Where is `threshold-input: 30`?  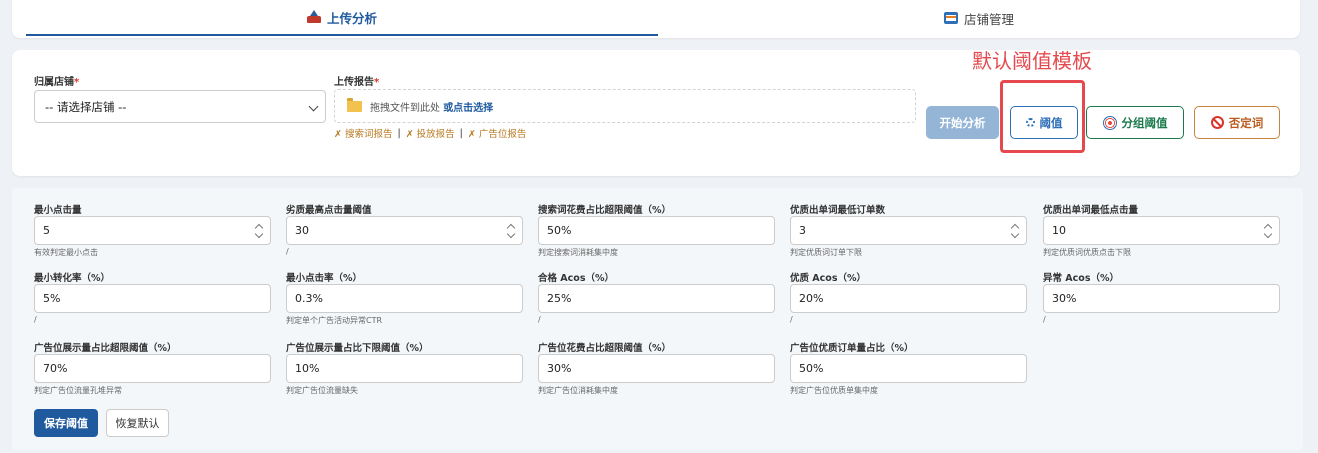 threshold-input: 30 is located at coordinates (404, 230).